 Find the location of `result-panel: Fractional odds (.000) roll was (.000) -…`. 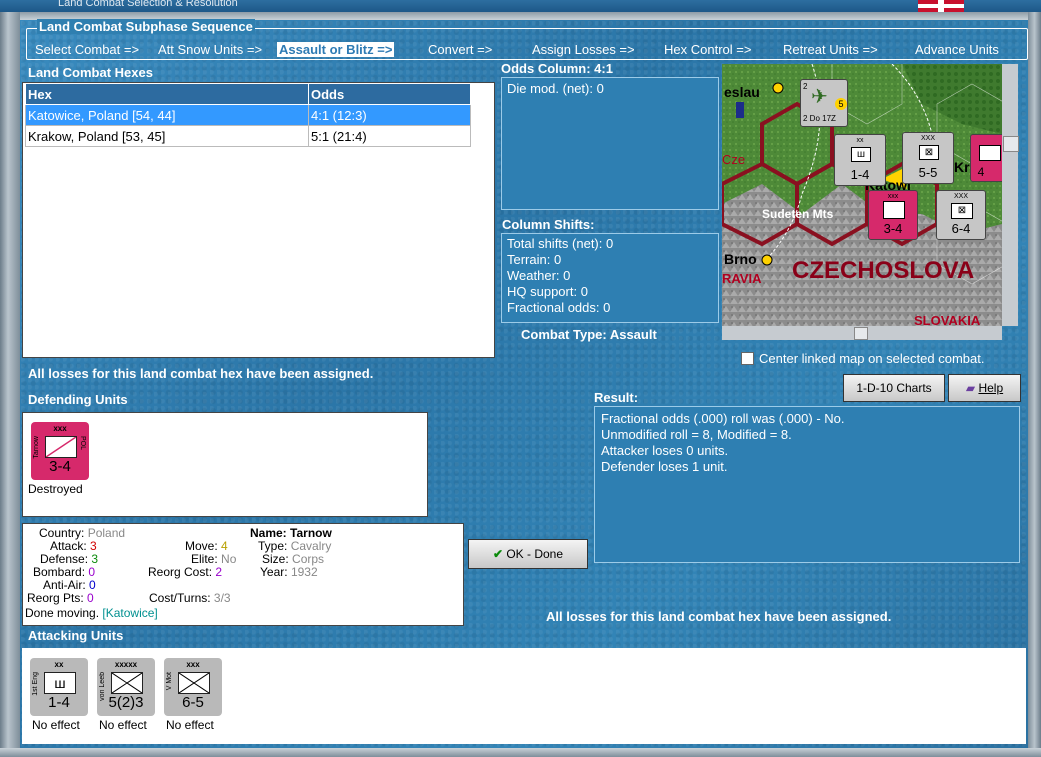

result-panel: Fractional odds (.000) roll was (.000) -… is located at coordinates (807, 484).